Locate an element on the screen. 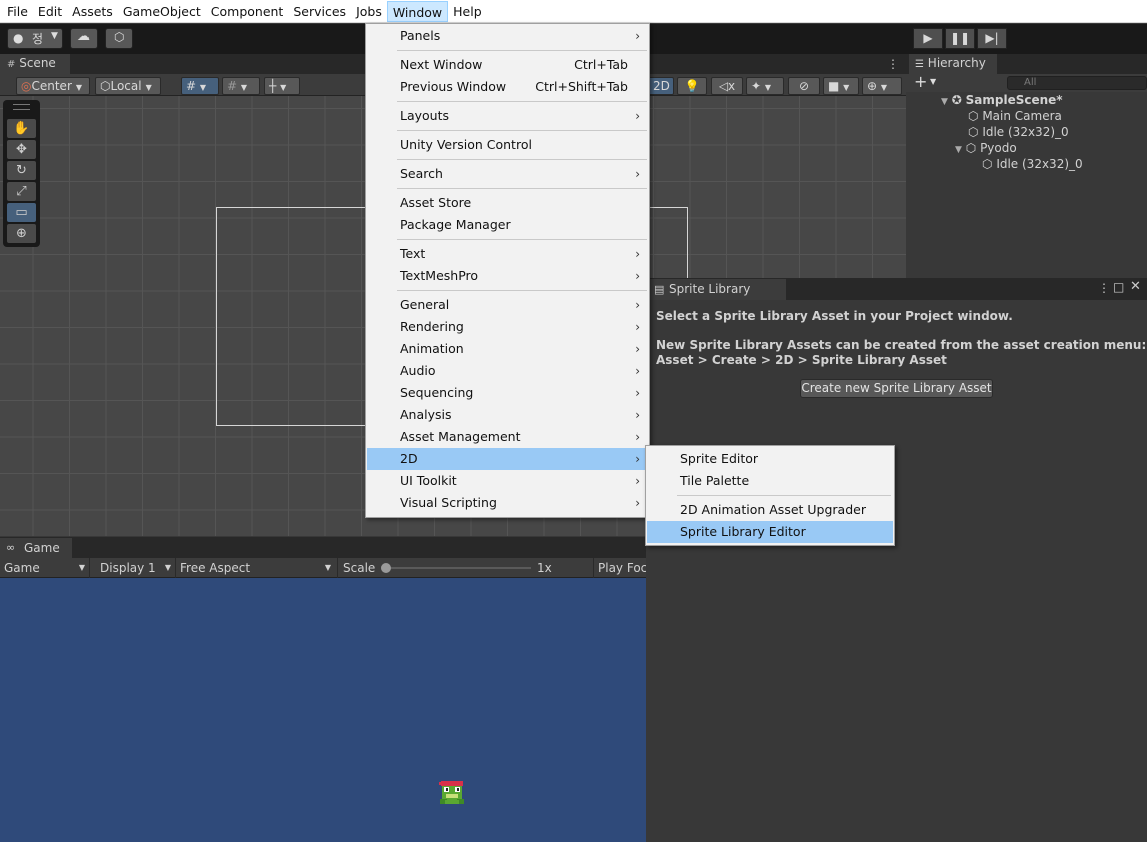 The width and height of the screenshot is (1147, 842). rotate-tool-icon: ↻ is located at coordinates (21, 170).